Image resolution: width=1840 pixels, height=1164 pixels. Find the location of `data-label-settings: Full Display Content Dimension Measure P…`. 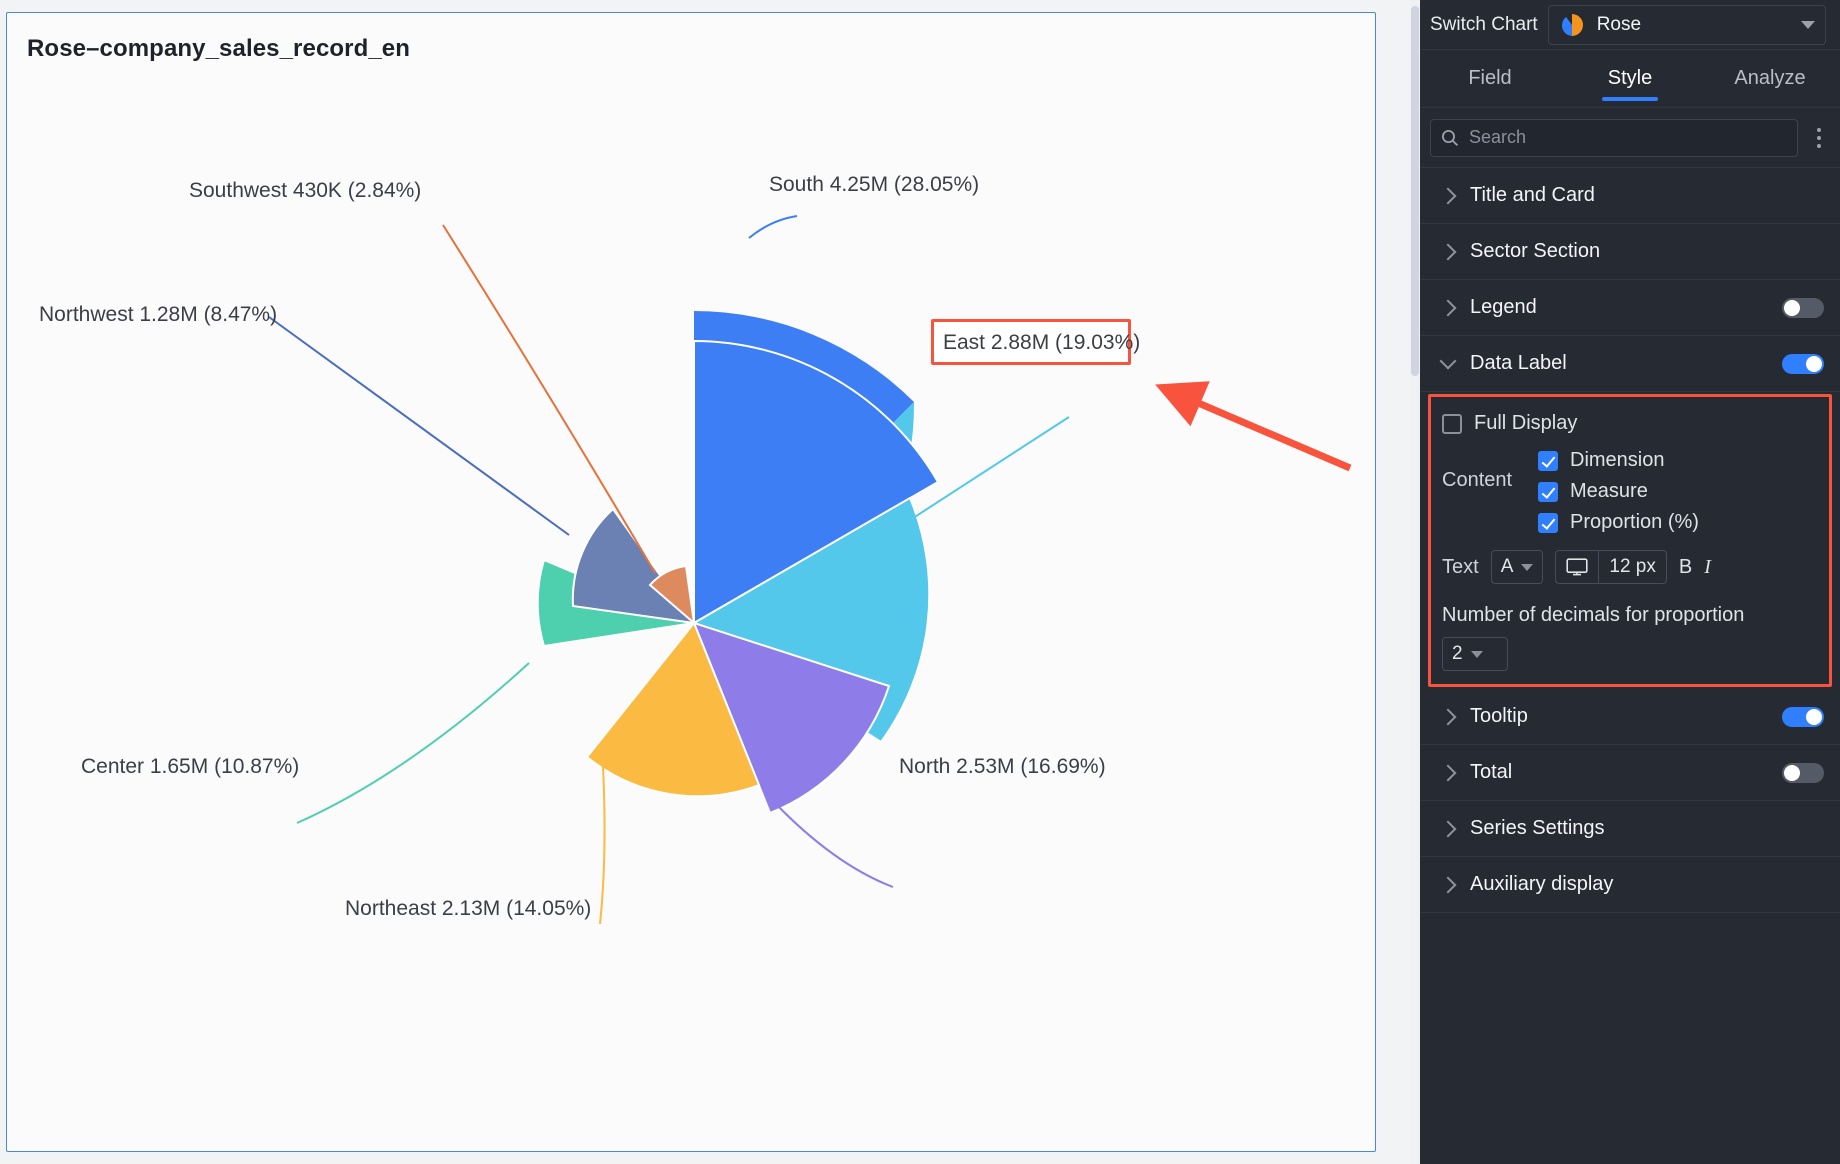

data-label-settings: Full Display Content Dimension Measure P… is located at coordinates (1630, 540).